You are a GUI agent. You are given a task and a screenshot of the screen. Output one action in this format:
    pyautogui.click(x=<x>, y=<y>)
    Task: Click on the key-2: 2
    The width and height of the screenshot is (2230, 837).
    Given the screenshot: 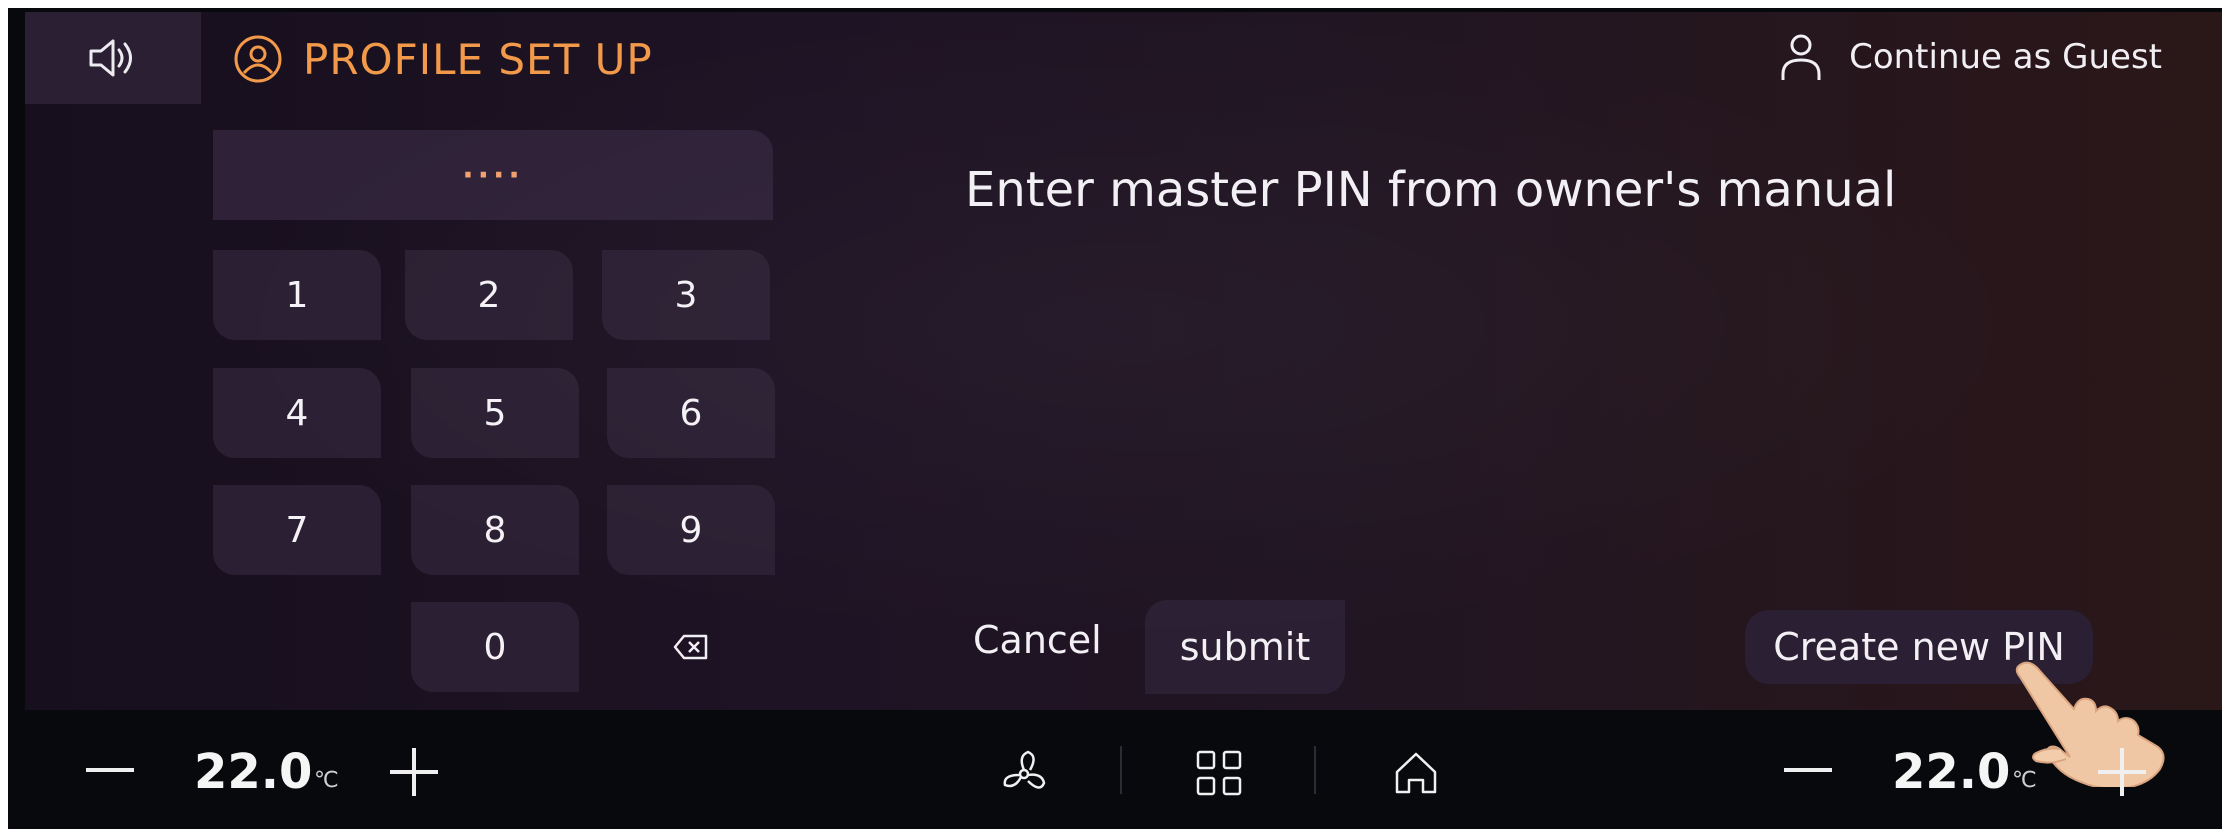 What is the action you would take?
    pyautogui.click(x=489, y=295)
    